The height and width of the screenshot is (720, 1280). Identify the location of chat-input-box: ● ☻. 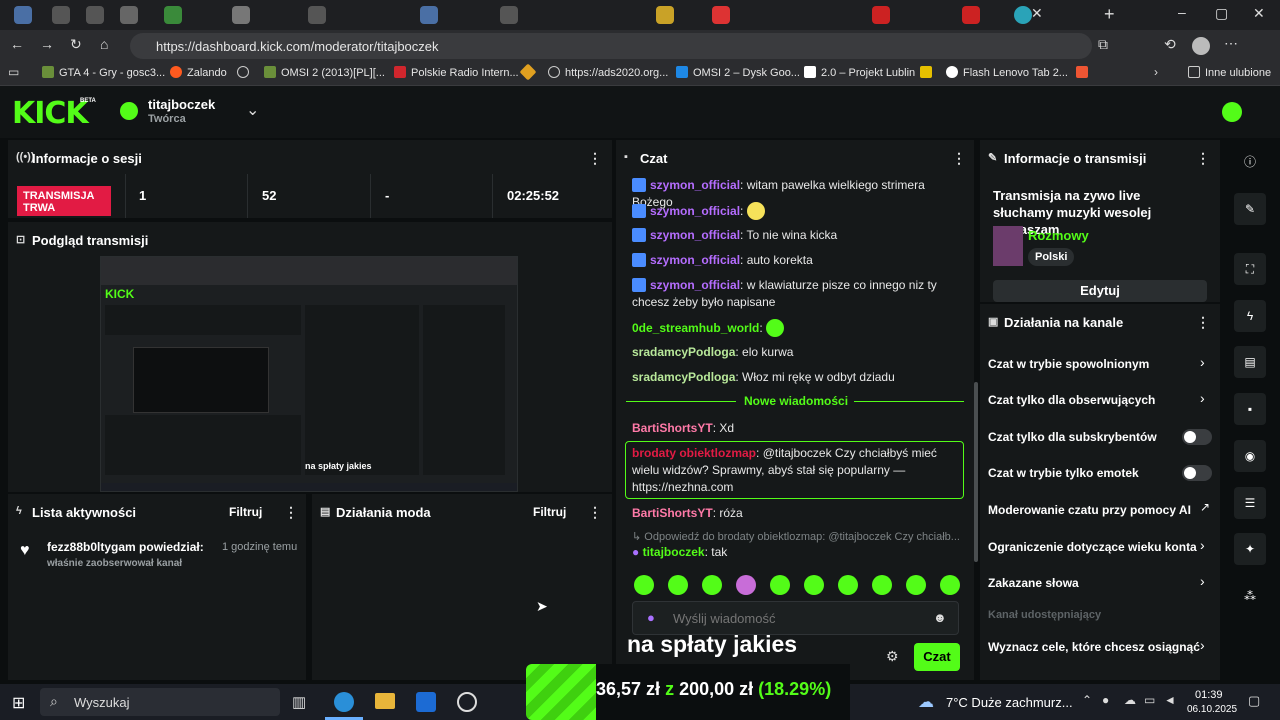
(795, 618).